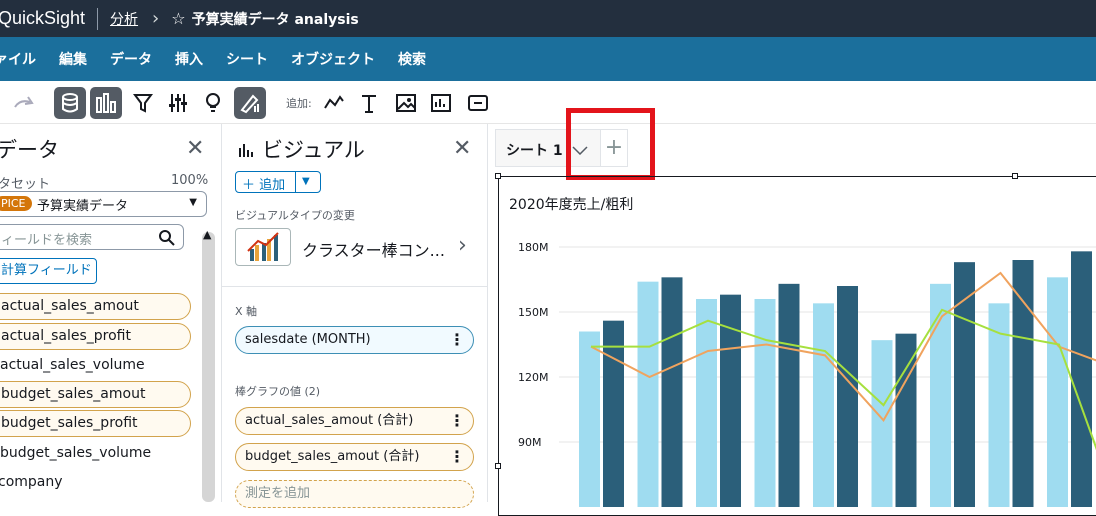  What do you see at coordinates (250, 103) in the screenshot?
I see `themes-icon` at bounding box center [250, 103].